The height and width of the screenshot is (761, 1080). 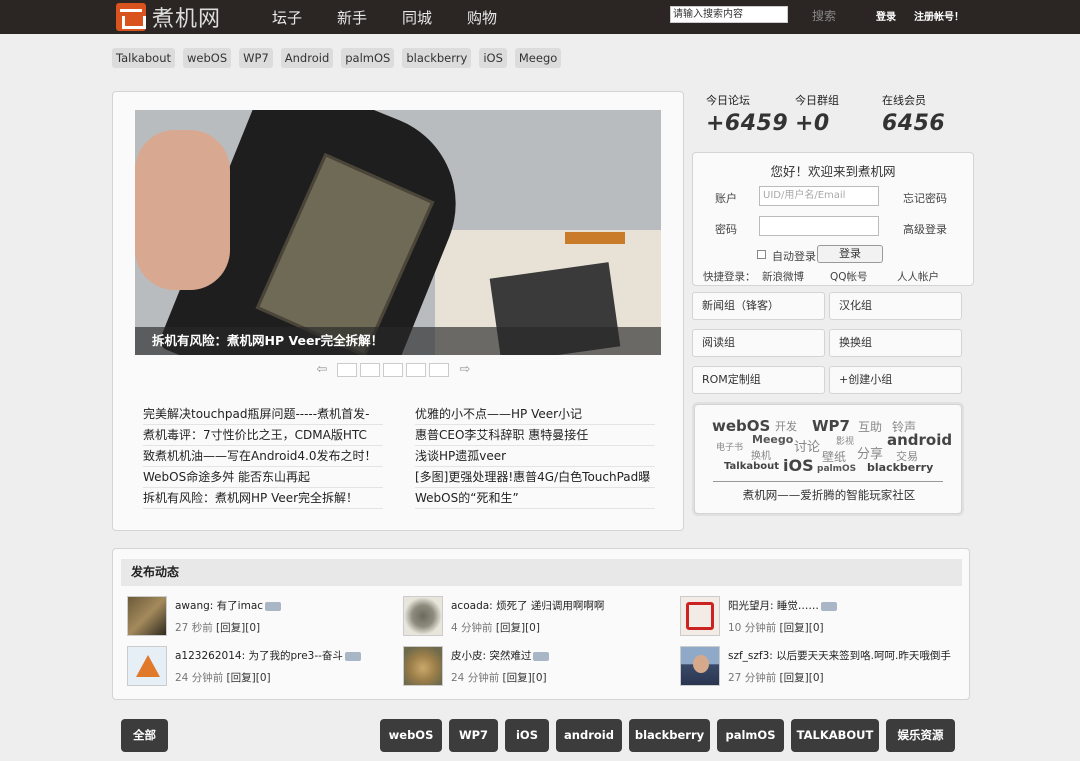 I want to click on news-item: [多图]更强处理器!惠普4G/白色TouchPad曝, so click(x=535, y=477).